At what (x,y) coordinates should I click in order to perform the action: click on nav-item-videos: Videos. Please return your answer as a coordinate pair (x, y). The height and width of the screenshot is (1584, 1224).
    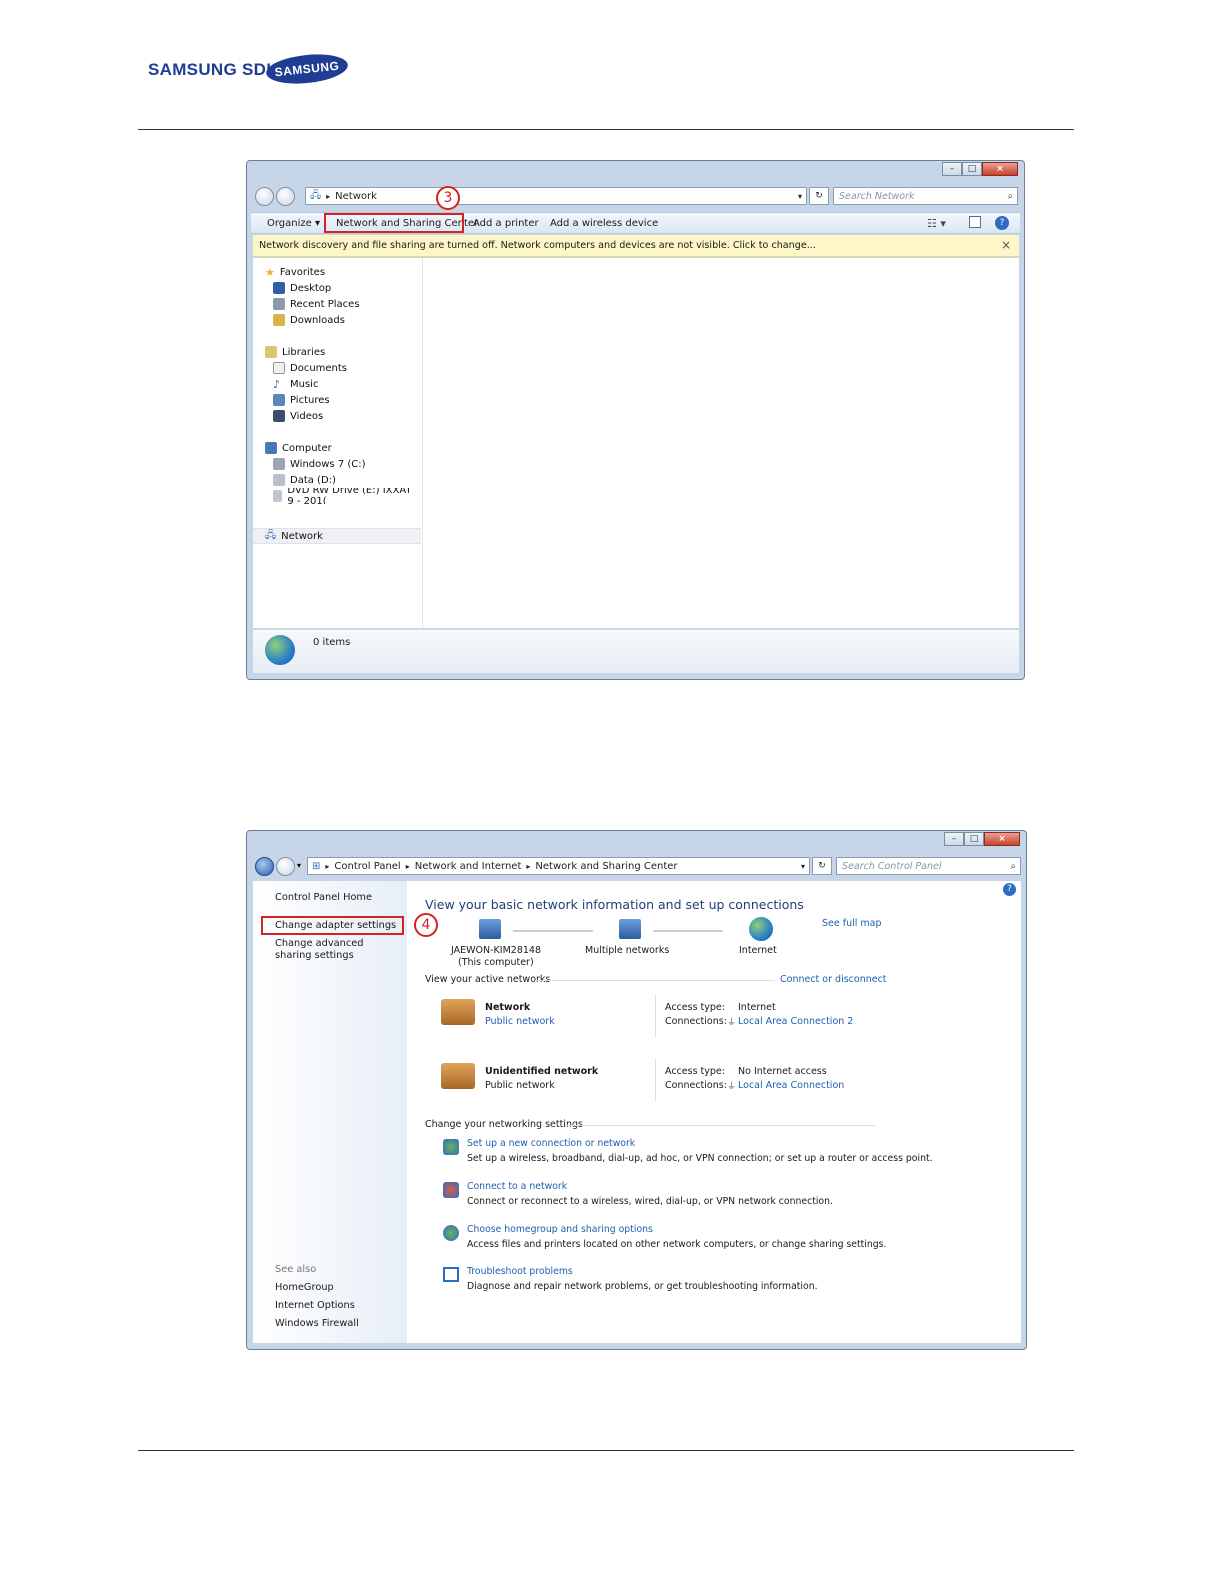
    Looking at the image, I should click on (341, 416).